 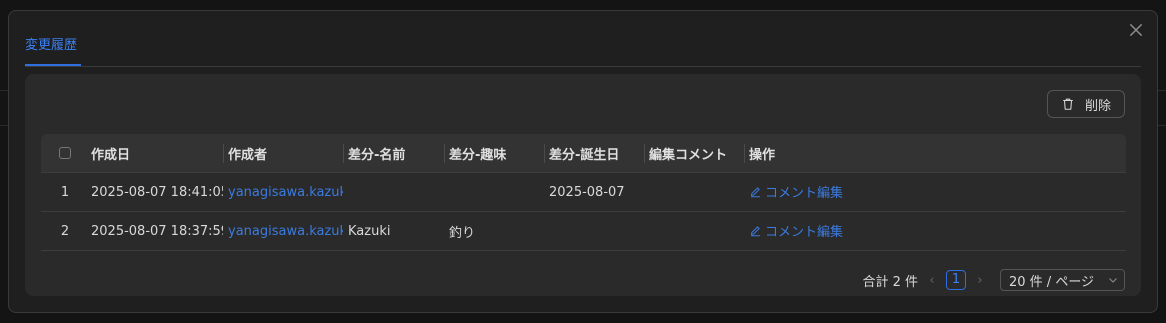 What do you see at coordinates (993, 280) in the screenshot?
I see `pagination: 合計 2 件 ‹ 1 › 20 件 / ページ` at bounding box center [993, 280].